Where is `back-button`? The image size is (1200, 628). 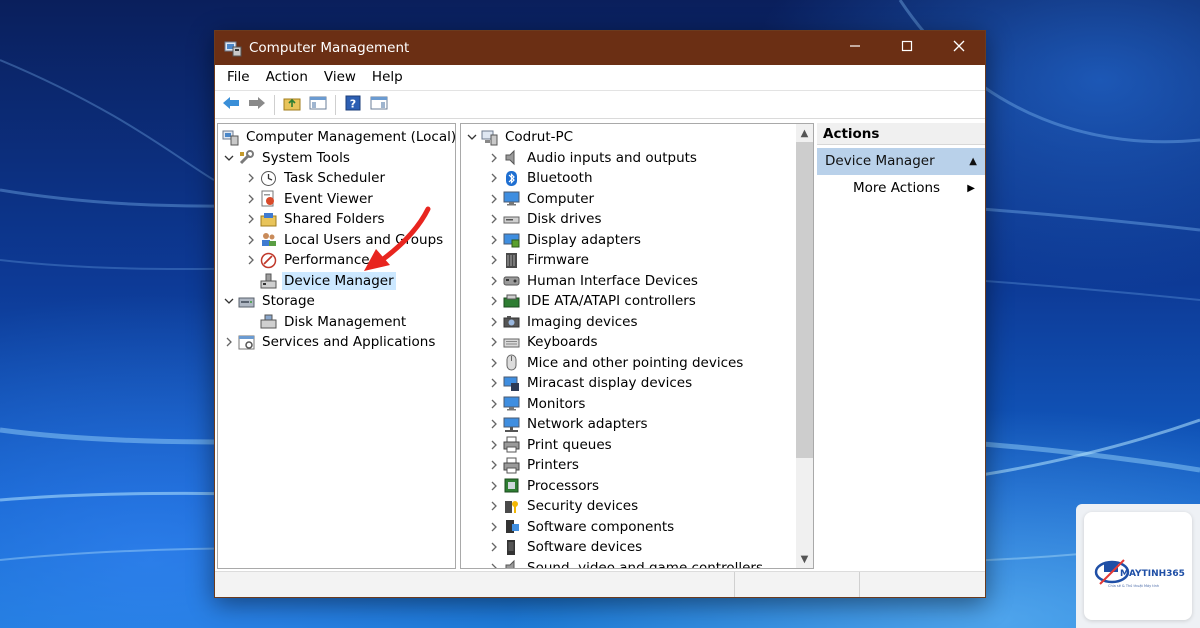
back-button is located at coordinates (231, 105).